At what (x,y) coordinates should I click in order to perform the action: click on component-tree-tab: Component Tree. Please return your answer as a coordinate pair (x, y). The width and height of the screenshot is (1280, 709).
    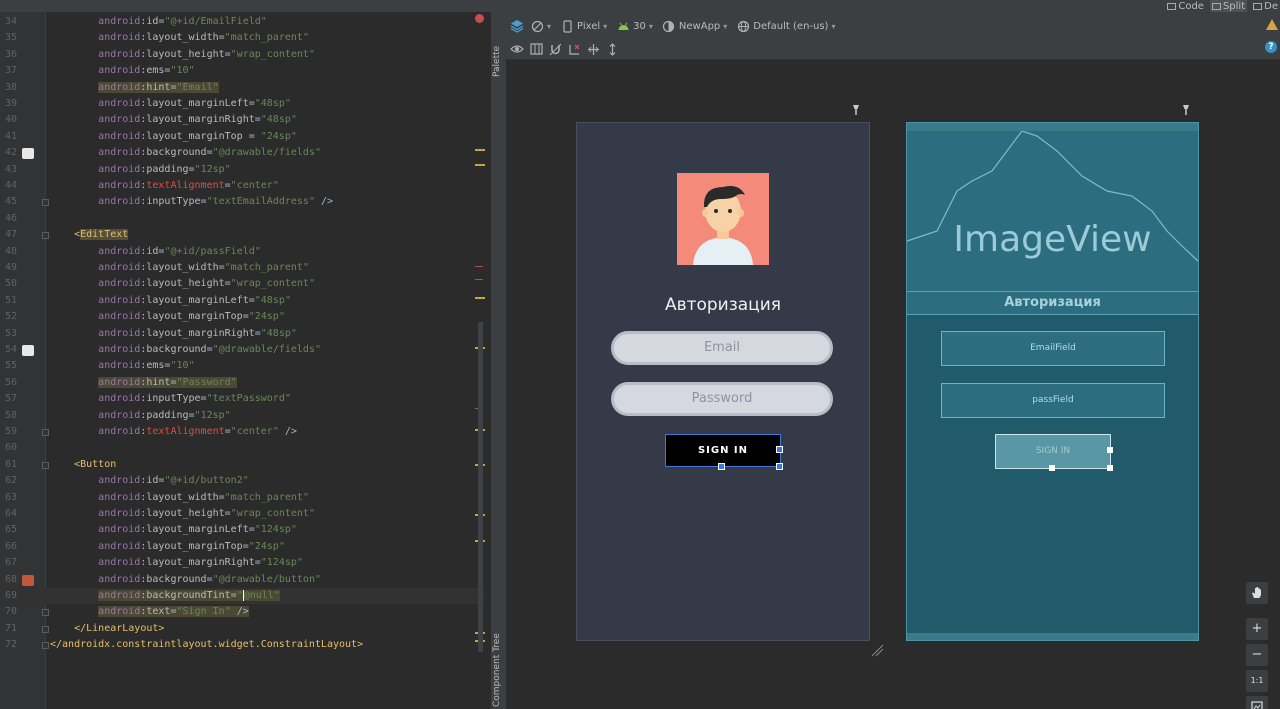
    Looking at the image, I should click on (497, 664).